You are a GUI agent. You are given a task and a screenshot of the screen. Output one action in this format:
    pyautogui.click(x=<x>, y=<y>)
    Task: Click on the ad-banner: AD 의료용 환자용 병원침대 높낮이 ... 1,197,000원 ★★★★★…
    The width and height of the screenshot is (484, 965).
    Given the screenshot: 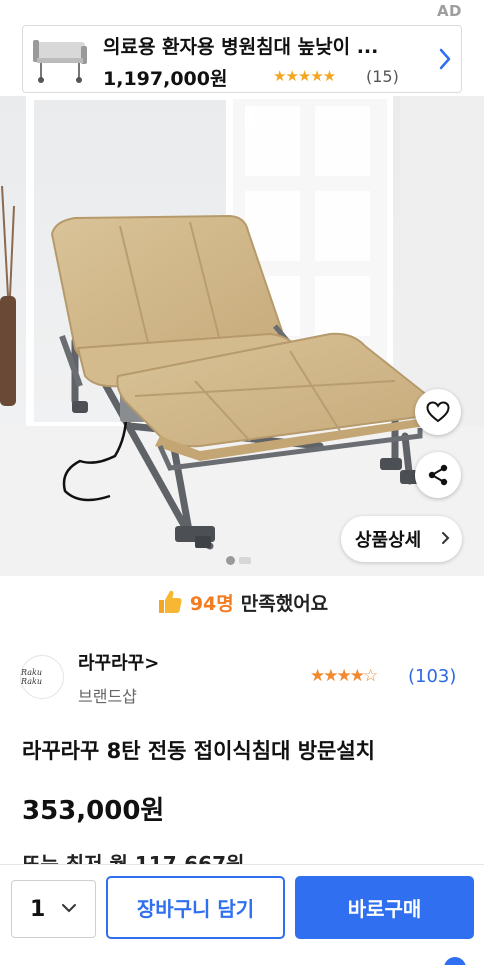 What is the action you would take?
    pyautogui.click(x=242, y=48)
    